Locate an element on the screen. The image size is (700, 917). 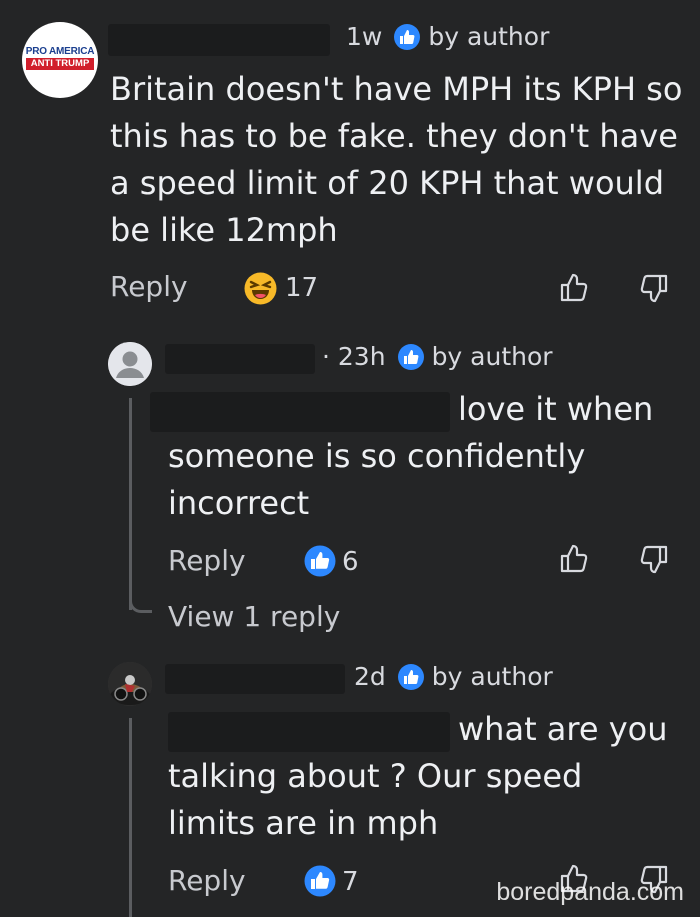
thread-curve is located at coordinates (140, 599).